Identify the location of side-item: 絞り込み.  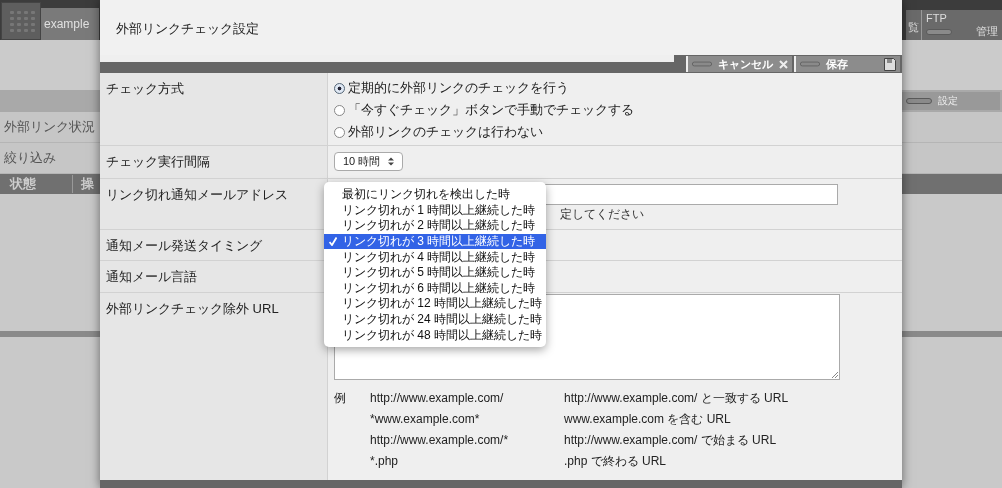
(30, 158).